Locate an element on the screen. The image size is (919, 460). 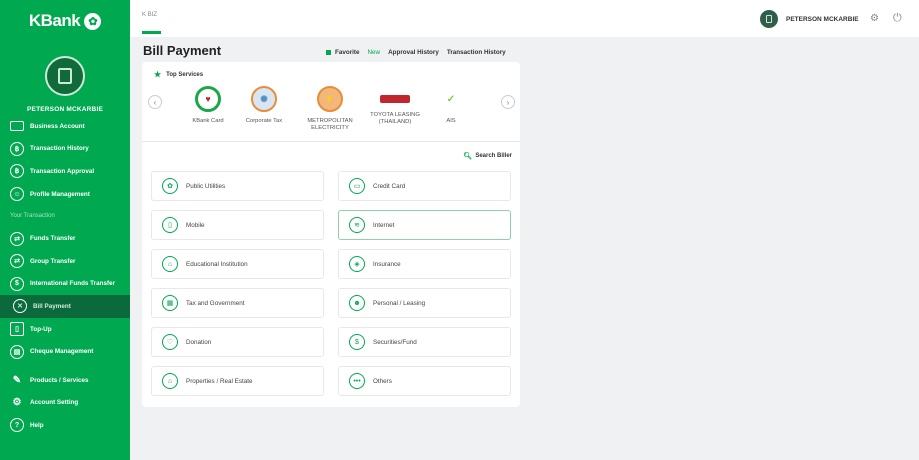
divider is located at coordinates (331, 141).